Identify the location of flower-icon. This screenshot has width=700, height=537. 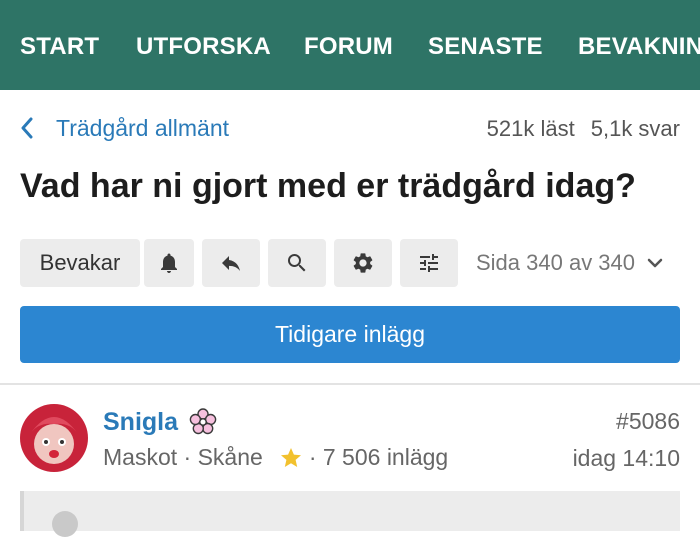
(203, 421).